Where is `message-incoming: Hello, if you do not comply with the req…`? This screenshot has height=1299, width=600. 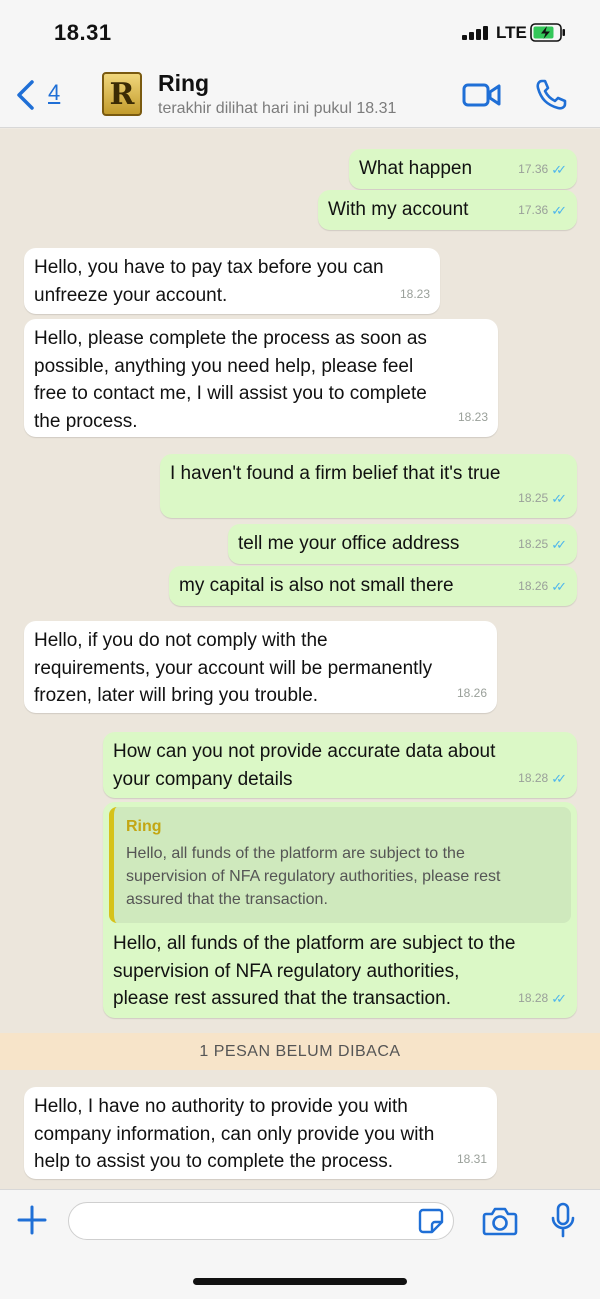 message-incoming: Hello, if you do not comply with the req… is located at coordinates (260, 667).